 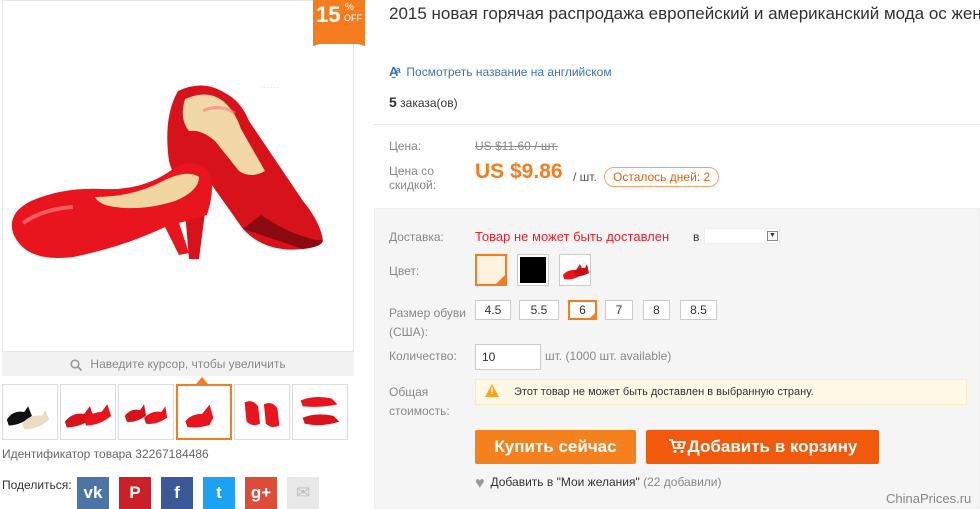 What do you see at coordinates (429, 103) in the screenshot?
I see `orders-label: заказа(ов)` at bounding box center [429, 103].